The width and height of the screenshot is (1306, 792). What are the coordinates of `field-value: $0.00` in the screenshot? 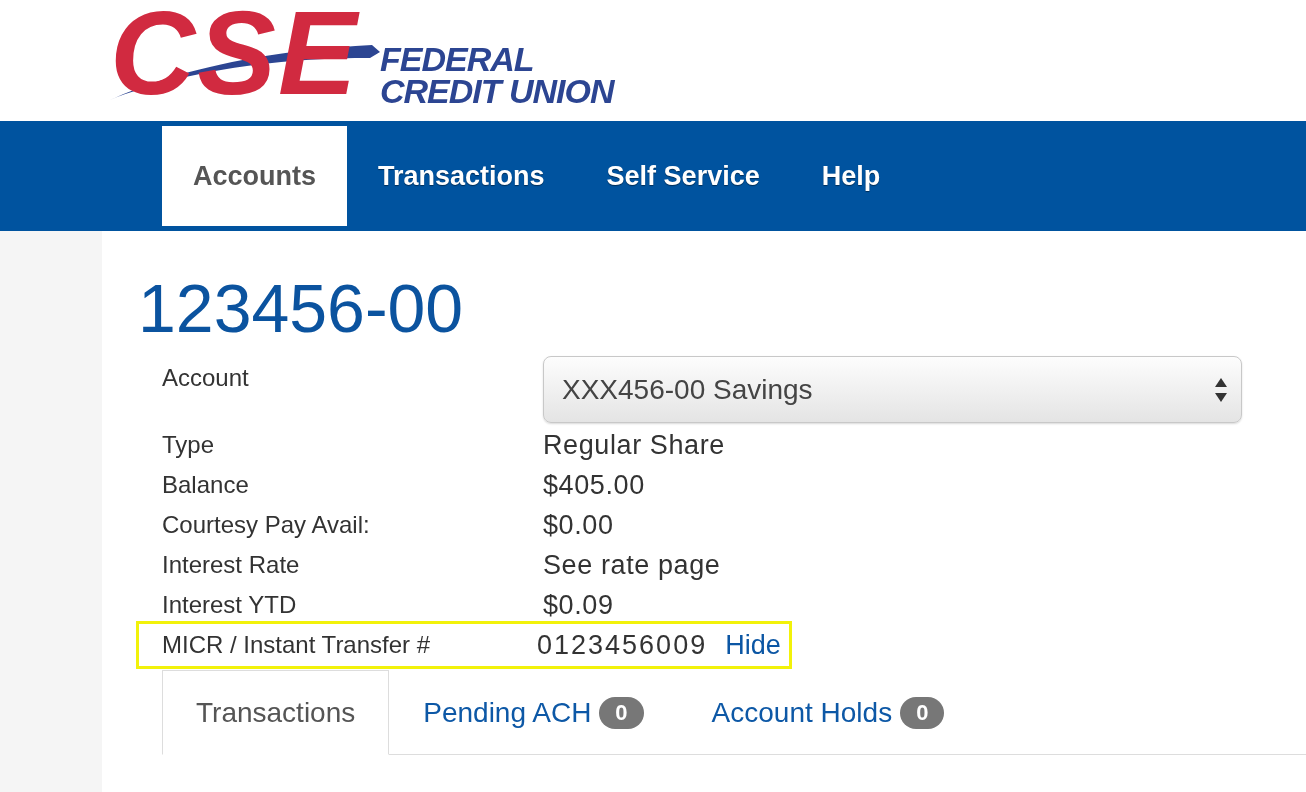 It's located at (578, 525).